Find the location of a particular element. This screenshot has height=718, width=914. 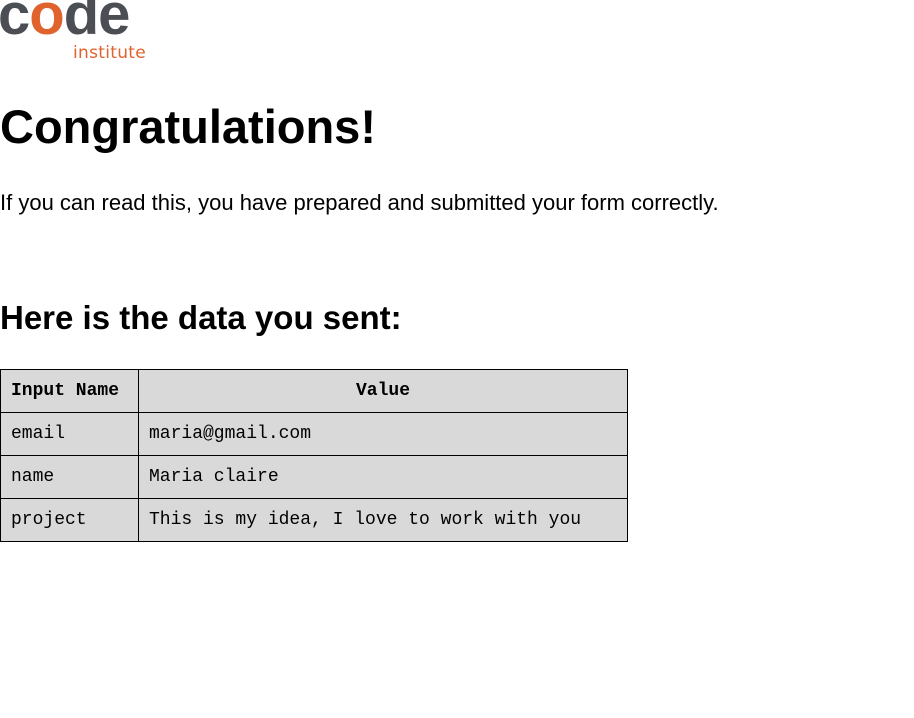

cell-value: Maria claire is located at coordinates (383, 477).